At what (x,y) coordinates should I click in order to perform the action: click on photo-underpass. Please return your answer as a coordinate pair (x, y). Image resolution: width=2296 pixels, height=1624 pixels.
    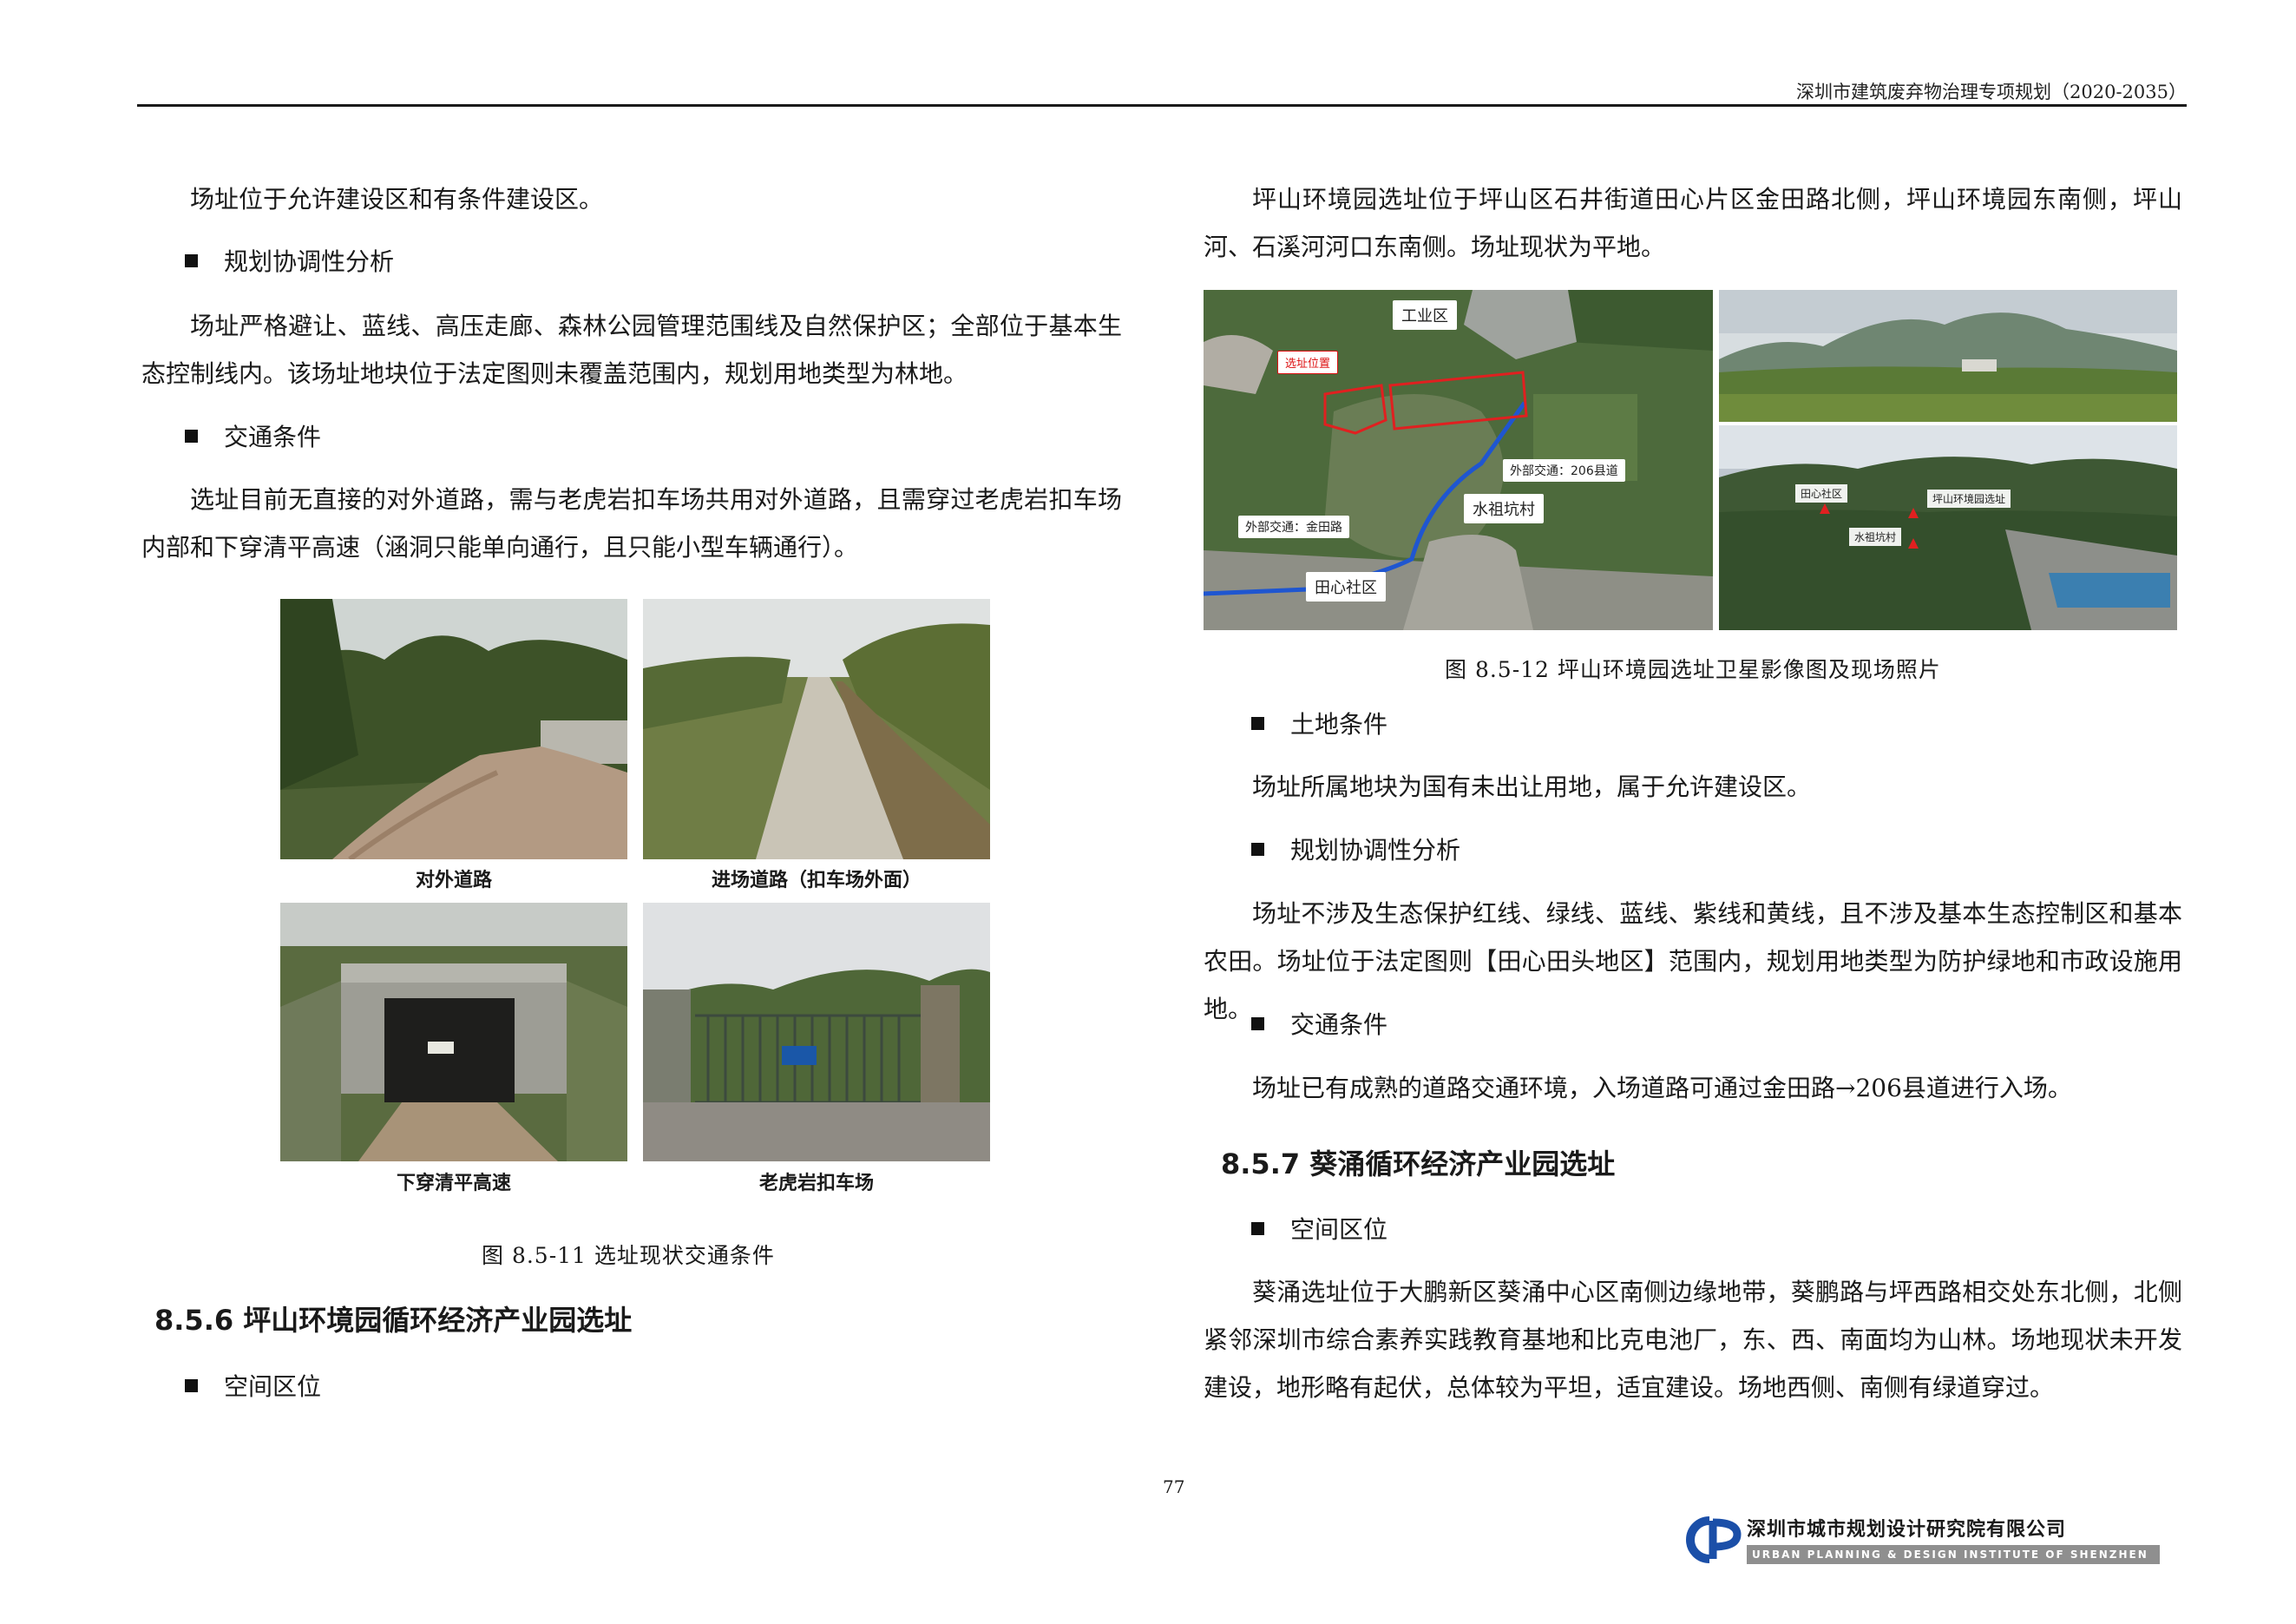
    Looking at the image, I should click on (453, 1032).